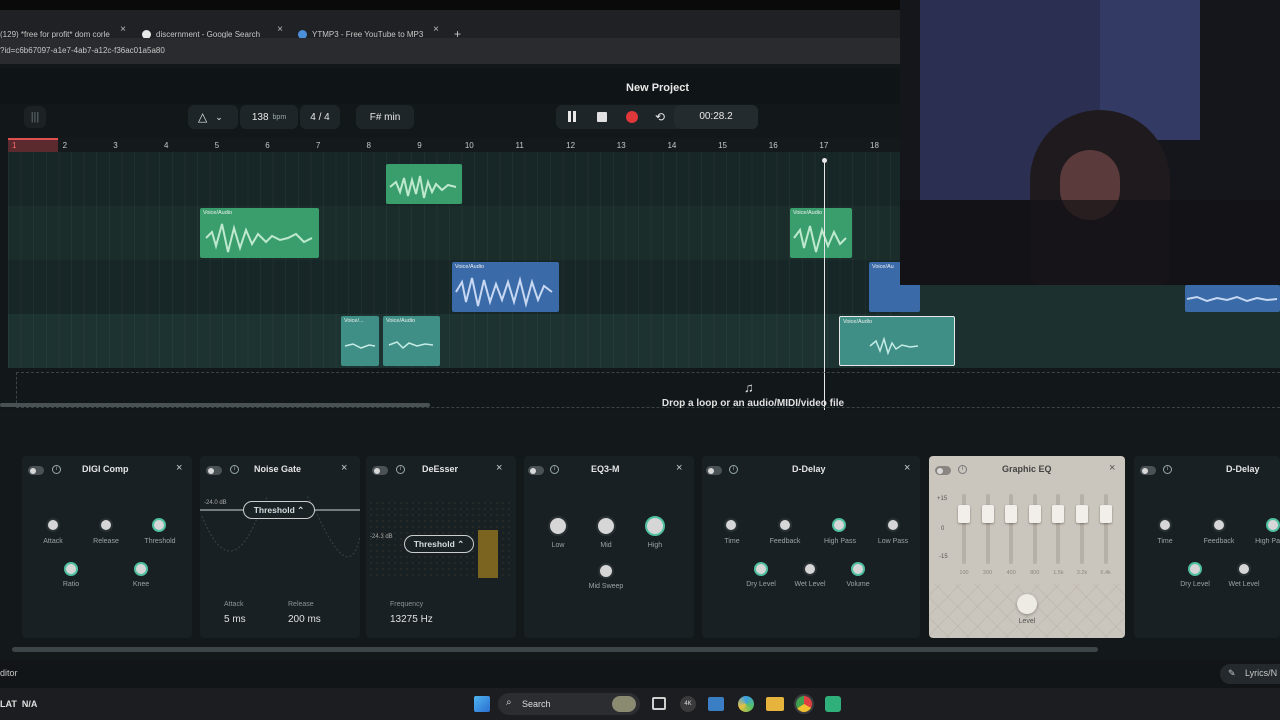 This screenshot has width=1280, height=720. What do you see at coordinates (106, 525) in the screenshot?
I see `release-knob` at bounding box center [106, 525].